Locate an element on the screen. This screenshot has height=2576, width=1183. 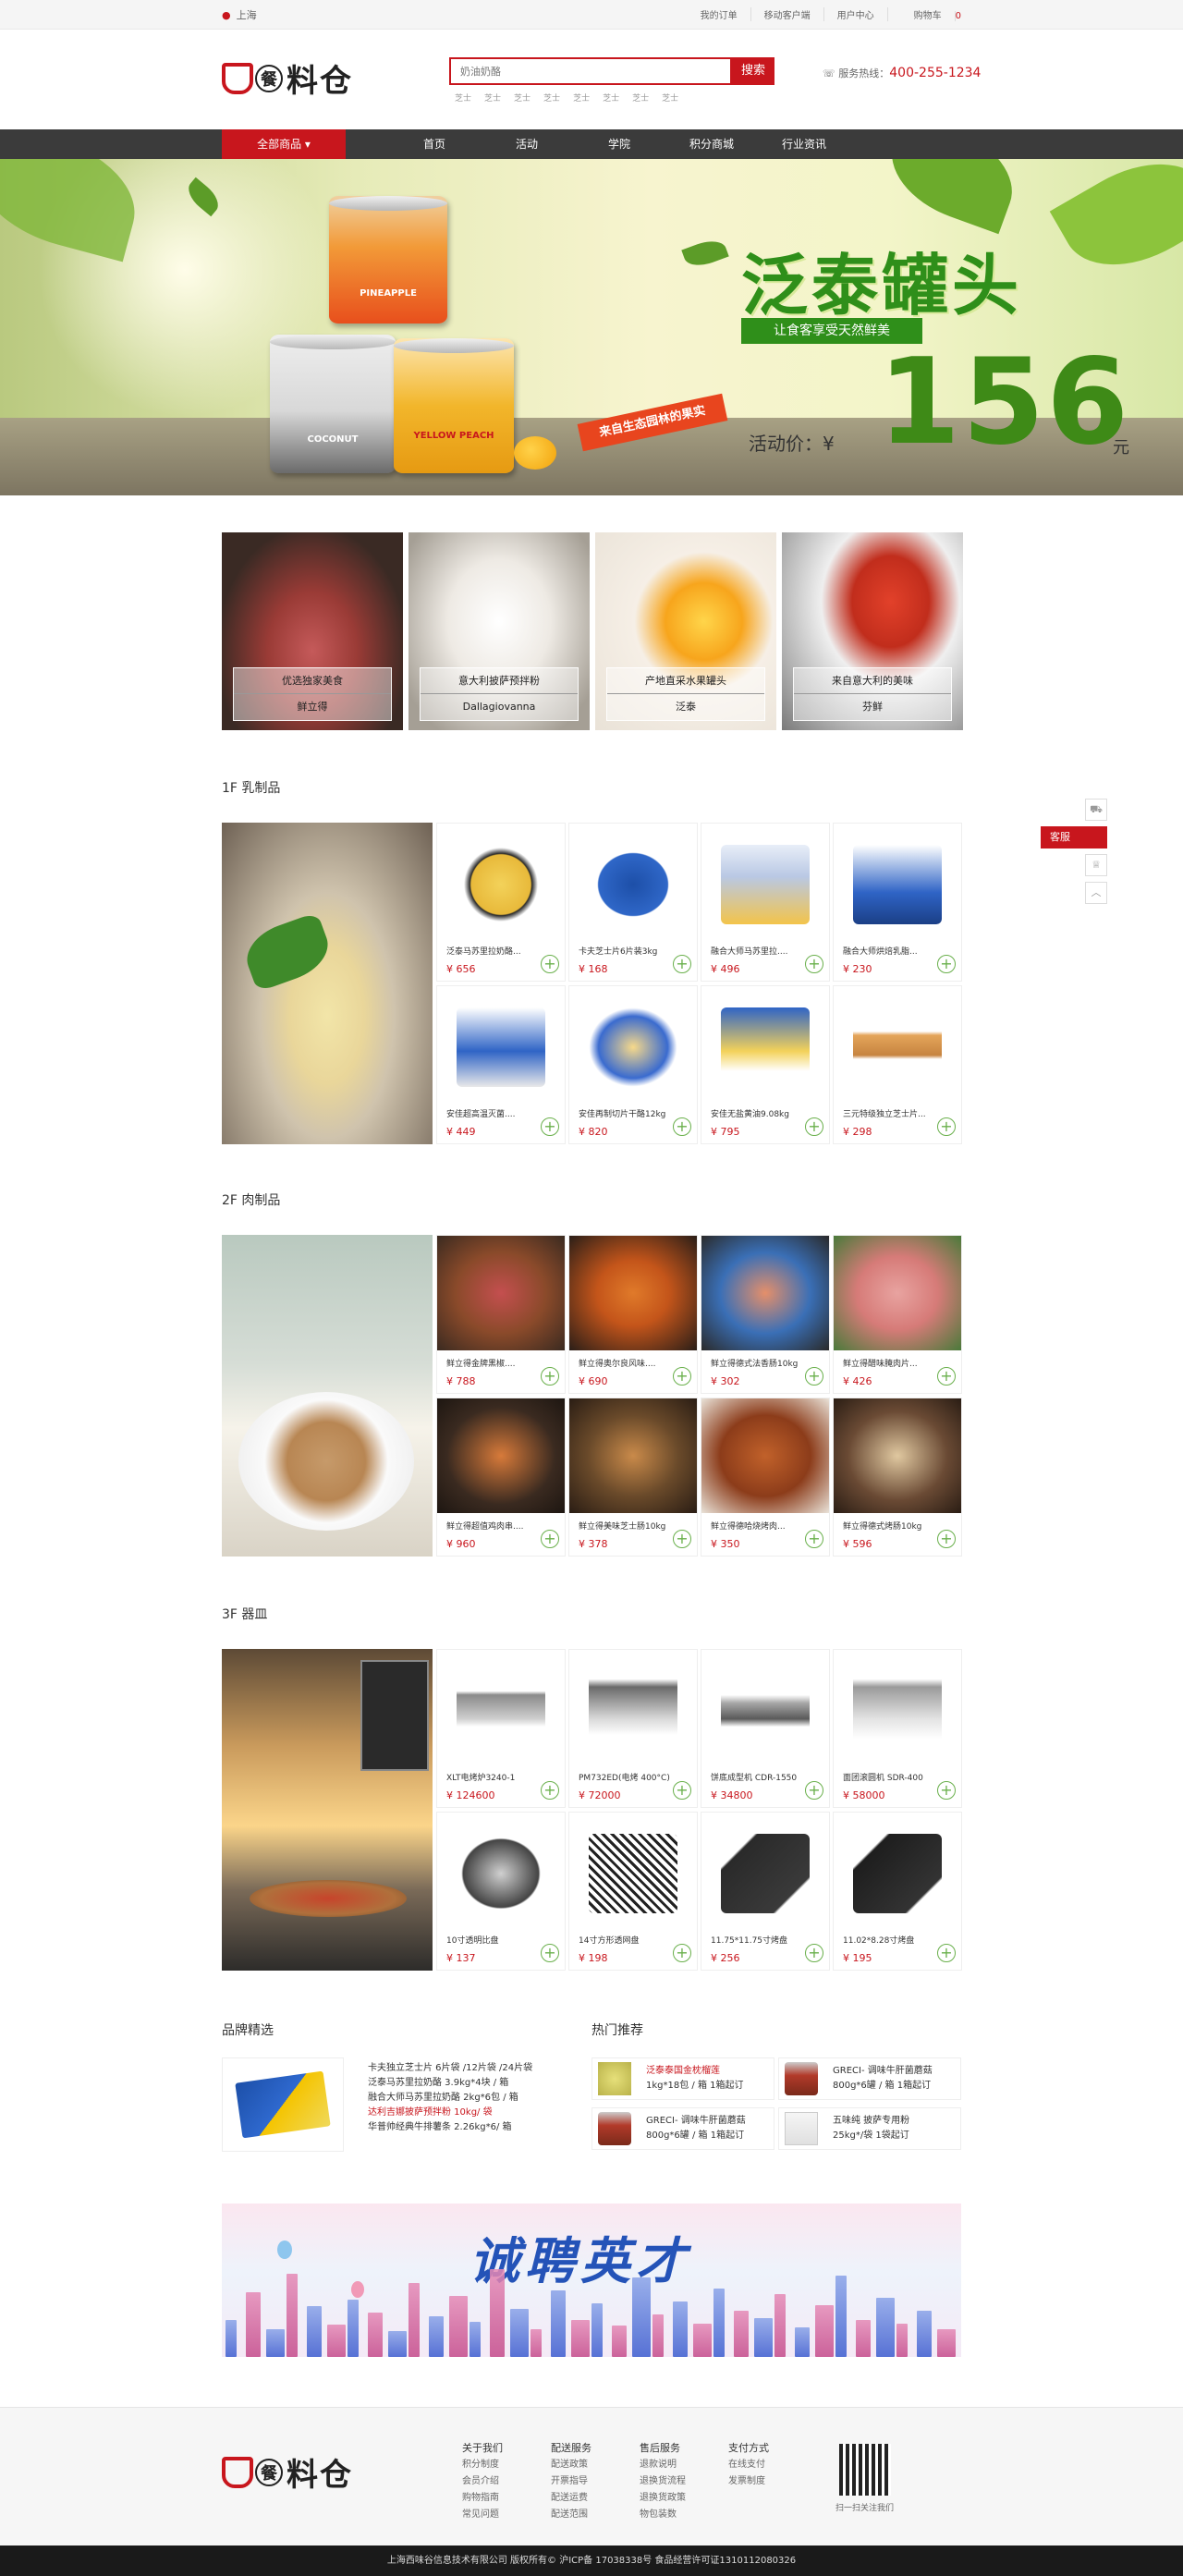
product-card-dairy: 安佳超高温灭菌.... ¥ 449 + is located at coordinates (501, 1064).